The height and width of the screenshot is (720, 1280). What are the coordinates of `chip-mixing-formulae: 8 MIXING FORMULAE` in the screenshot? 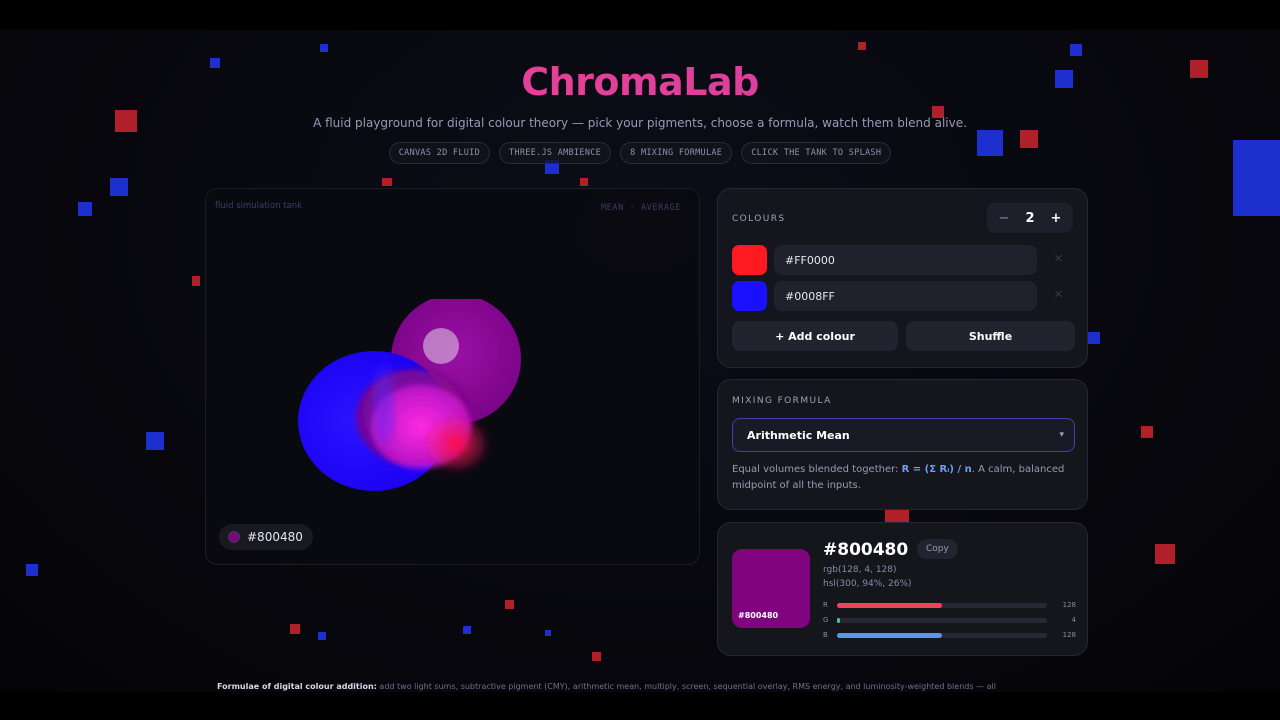 It's located at (676, 153).